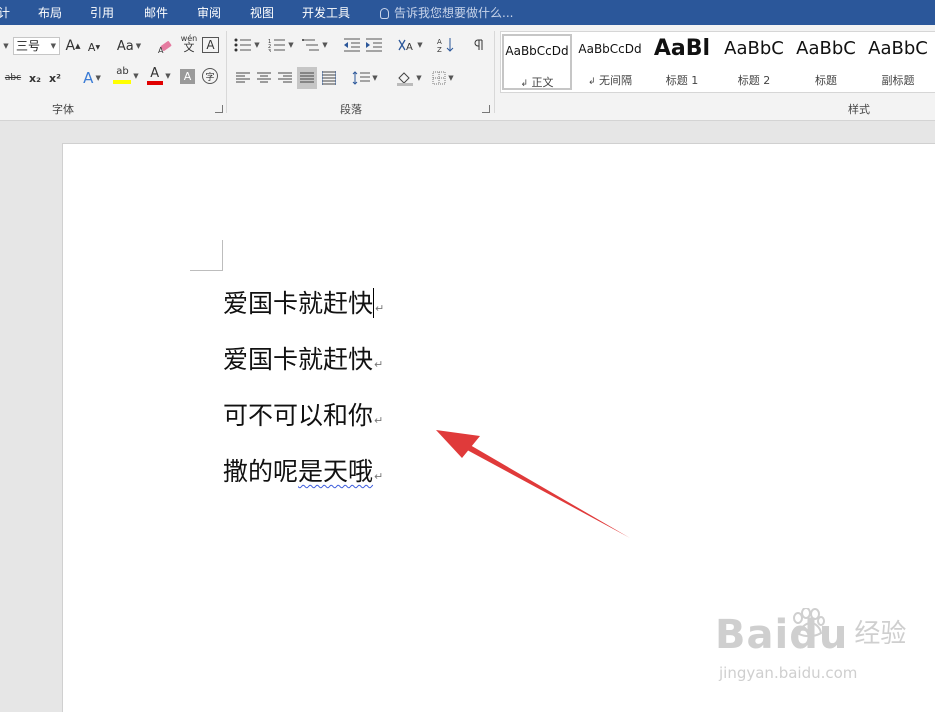 The height and width of the screenshot is (712, 935). What do you see at coordinates (809, 623) in the screenshot?
I see `paw-logo-icon` at bounding box center [809, 623].